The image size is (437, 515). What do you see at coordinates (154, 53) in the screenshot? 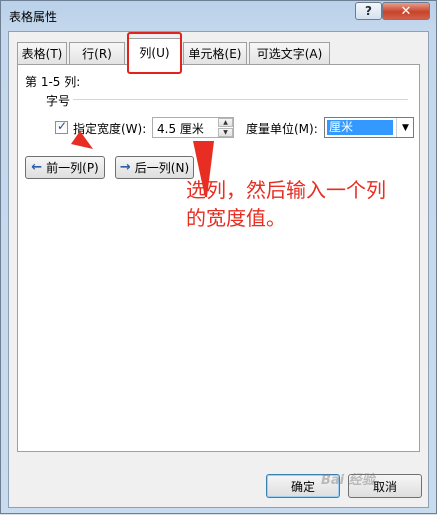
I see `highlight-box` at bounding box center [154, 53].